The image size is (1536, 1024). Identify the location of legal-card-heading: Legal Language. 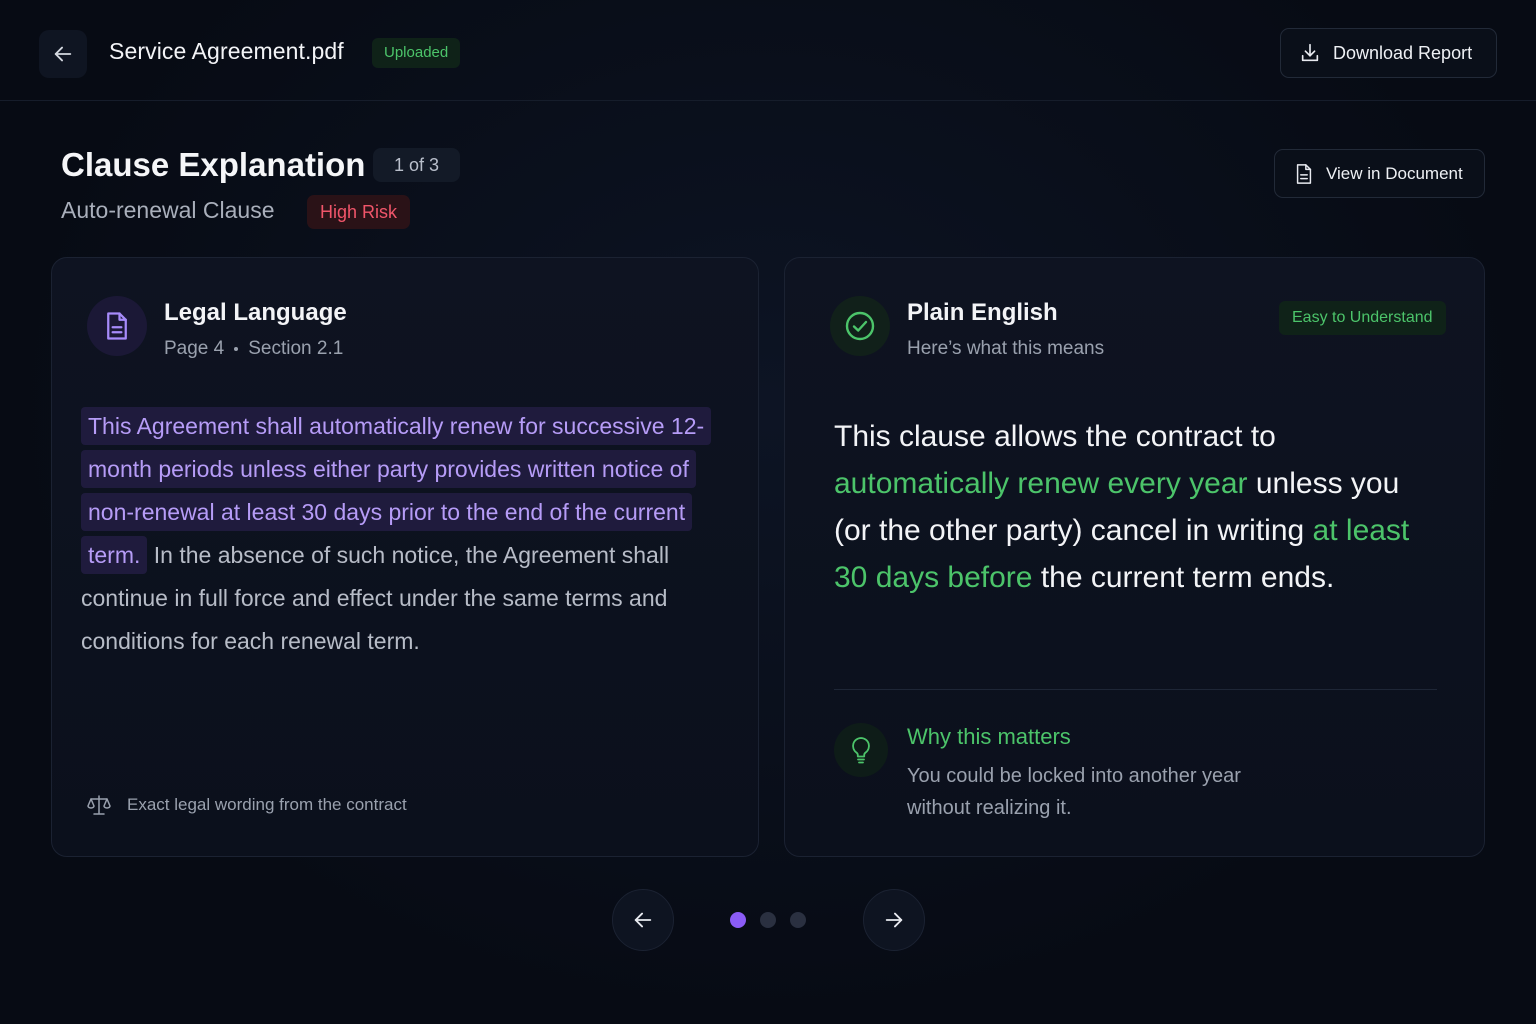
(255, 312).